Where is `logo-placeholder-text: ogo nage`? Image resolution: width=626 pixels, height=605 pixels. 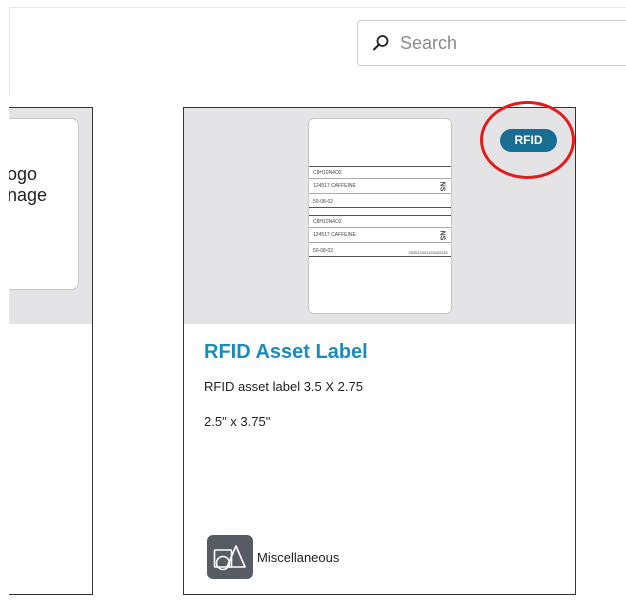 logo-placeholder-text: ogo nage is located at coordinates (28, 185).